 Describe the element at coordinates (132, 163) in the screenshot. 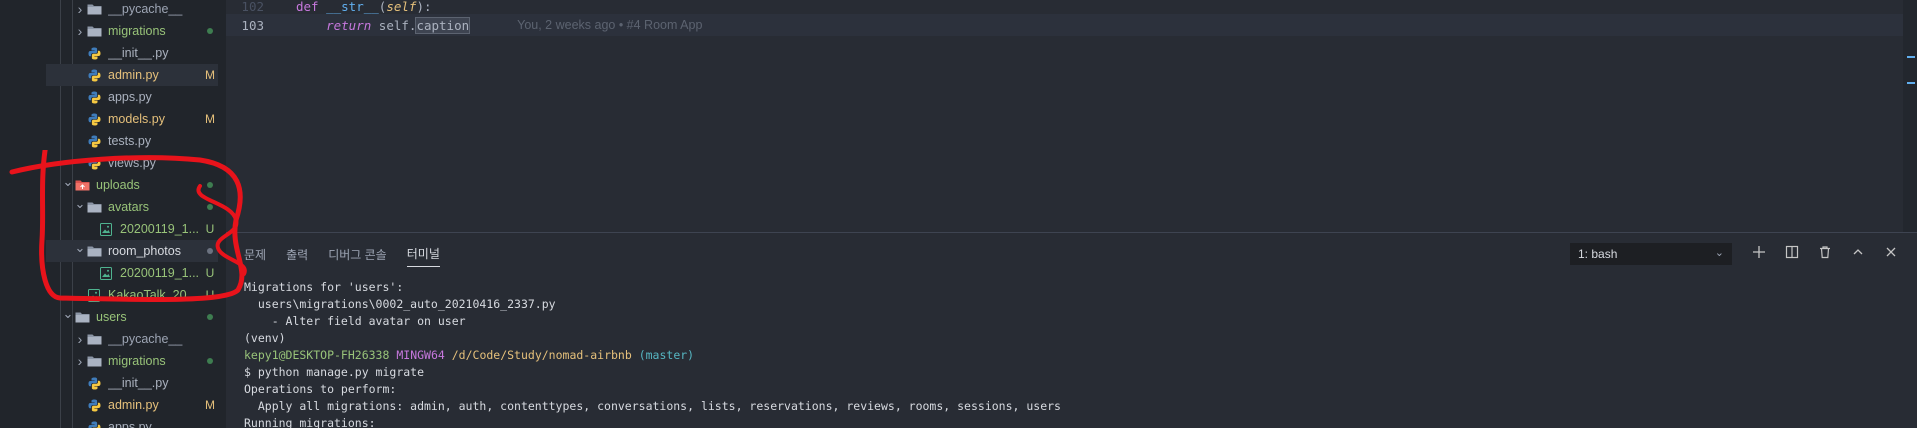

I see `explorer-item: views.py` at that location.